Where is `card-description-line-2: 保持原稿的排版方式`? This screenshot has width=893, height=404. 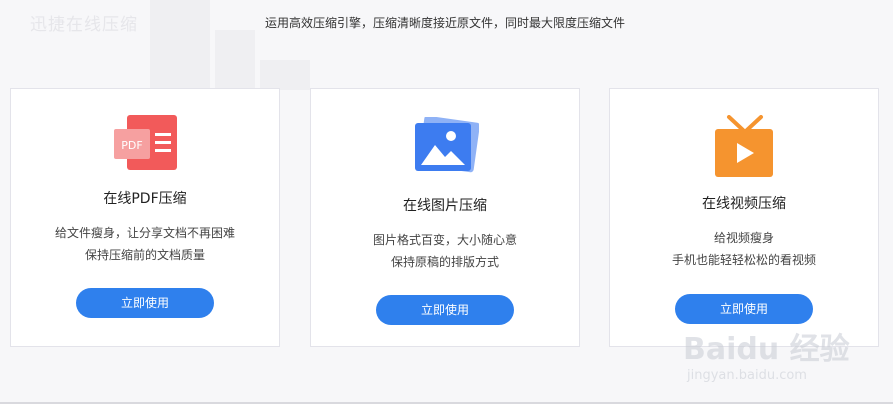 card-description-line-2: 保持原稿的排版方式 is located at coordinates (444, 262).